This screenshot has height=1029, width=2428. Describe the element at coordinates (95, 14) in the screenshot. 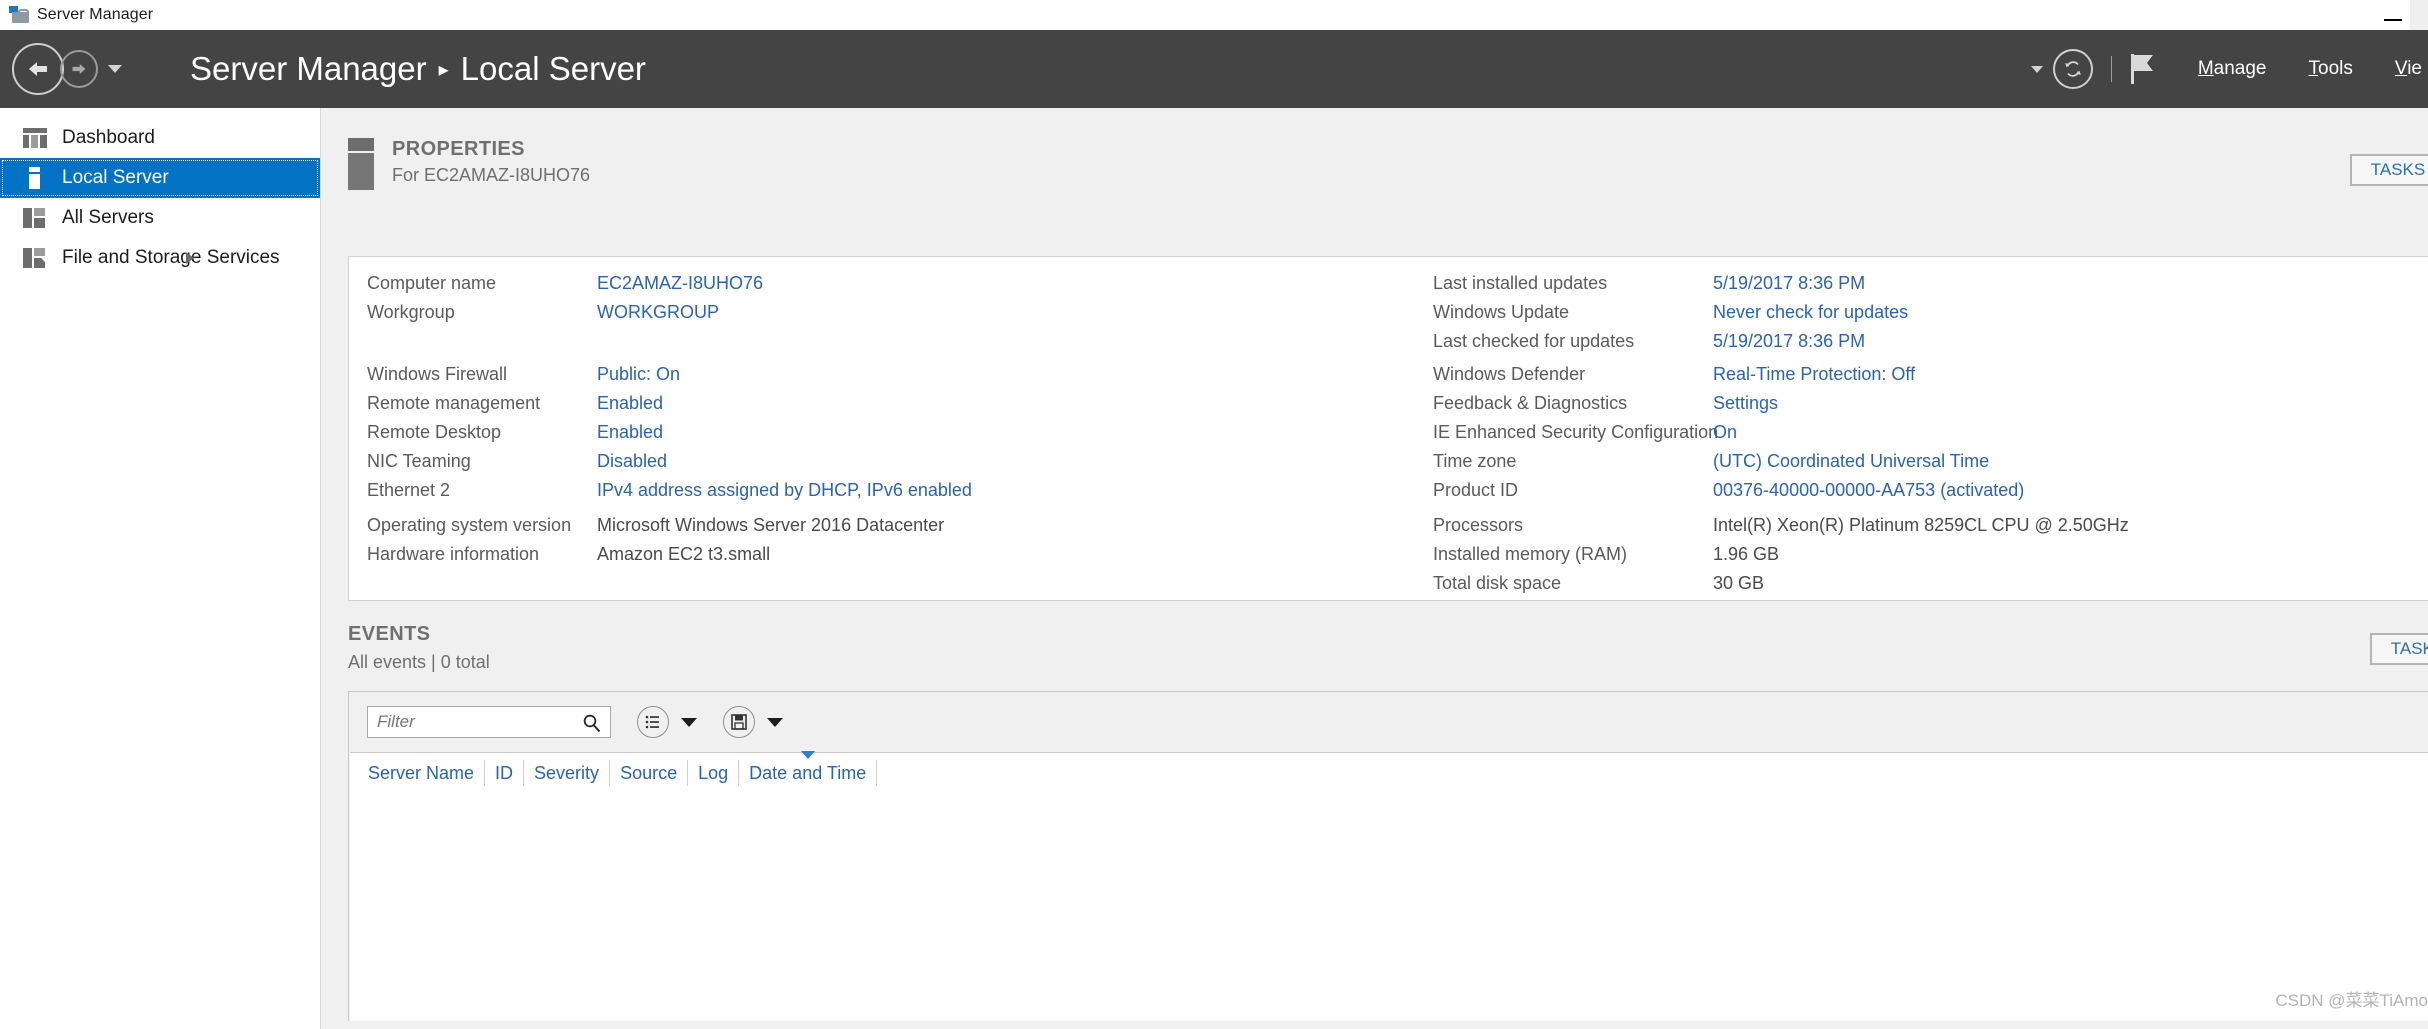

I see `window-title: Server Manager` at that location.